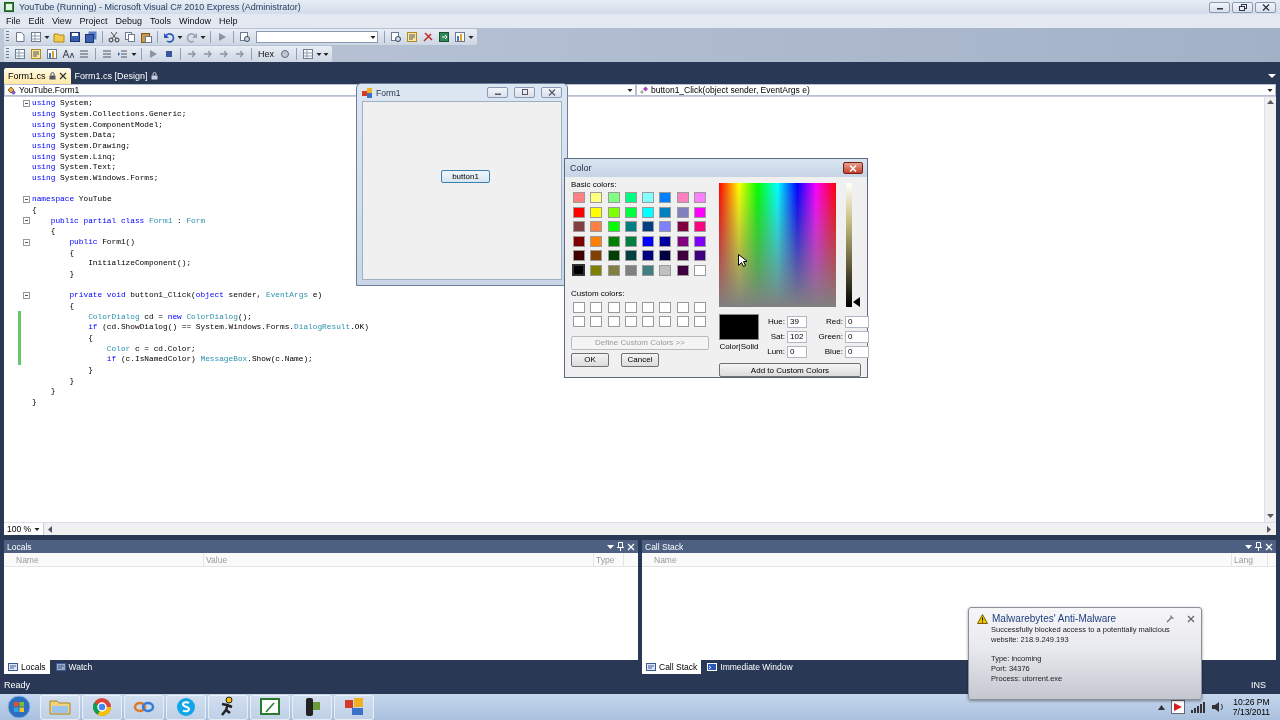 Image resolution: width=1280 pixels, height=720 pixels. Describe the element at coordinates (777, 245) in the screenshot. I see `color-spectrum` at that location.